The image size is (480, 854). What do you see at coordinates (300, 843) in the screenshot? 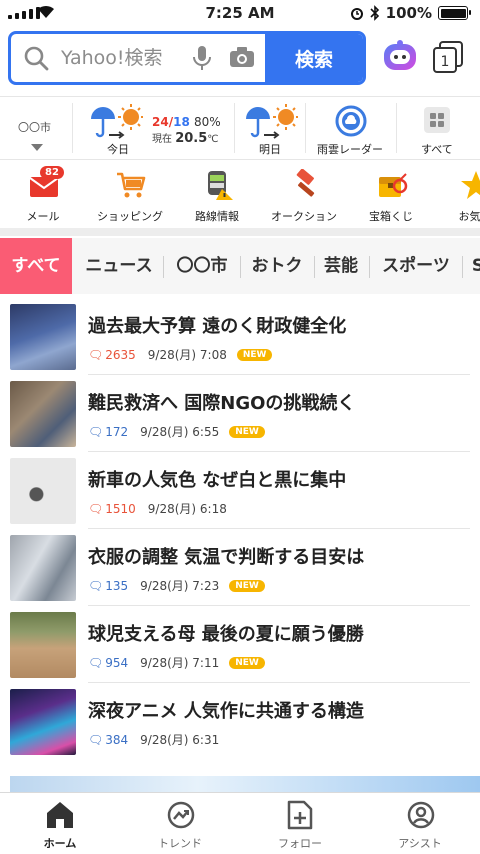
I see `nav-label: フォロー` at bounding box center [300, 843].